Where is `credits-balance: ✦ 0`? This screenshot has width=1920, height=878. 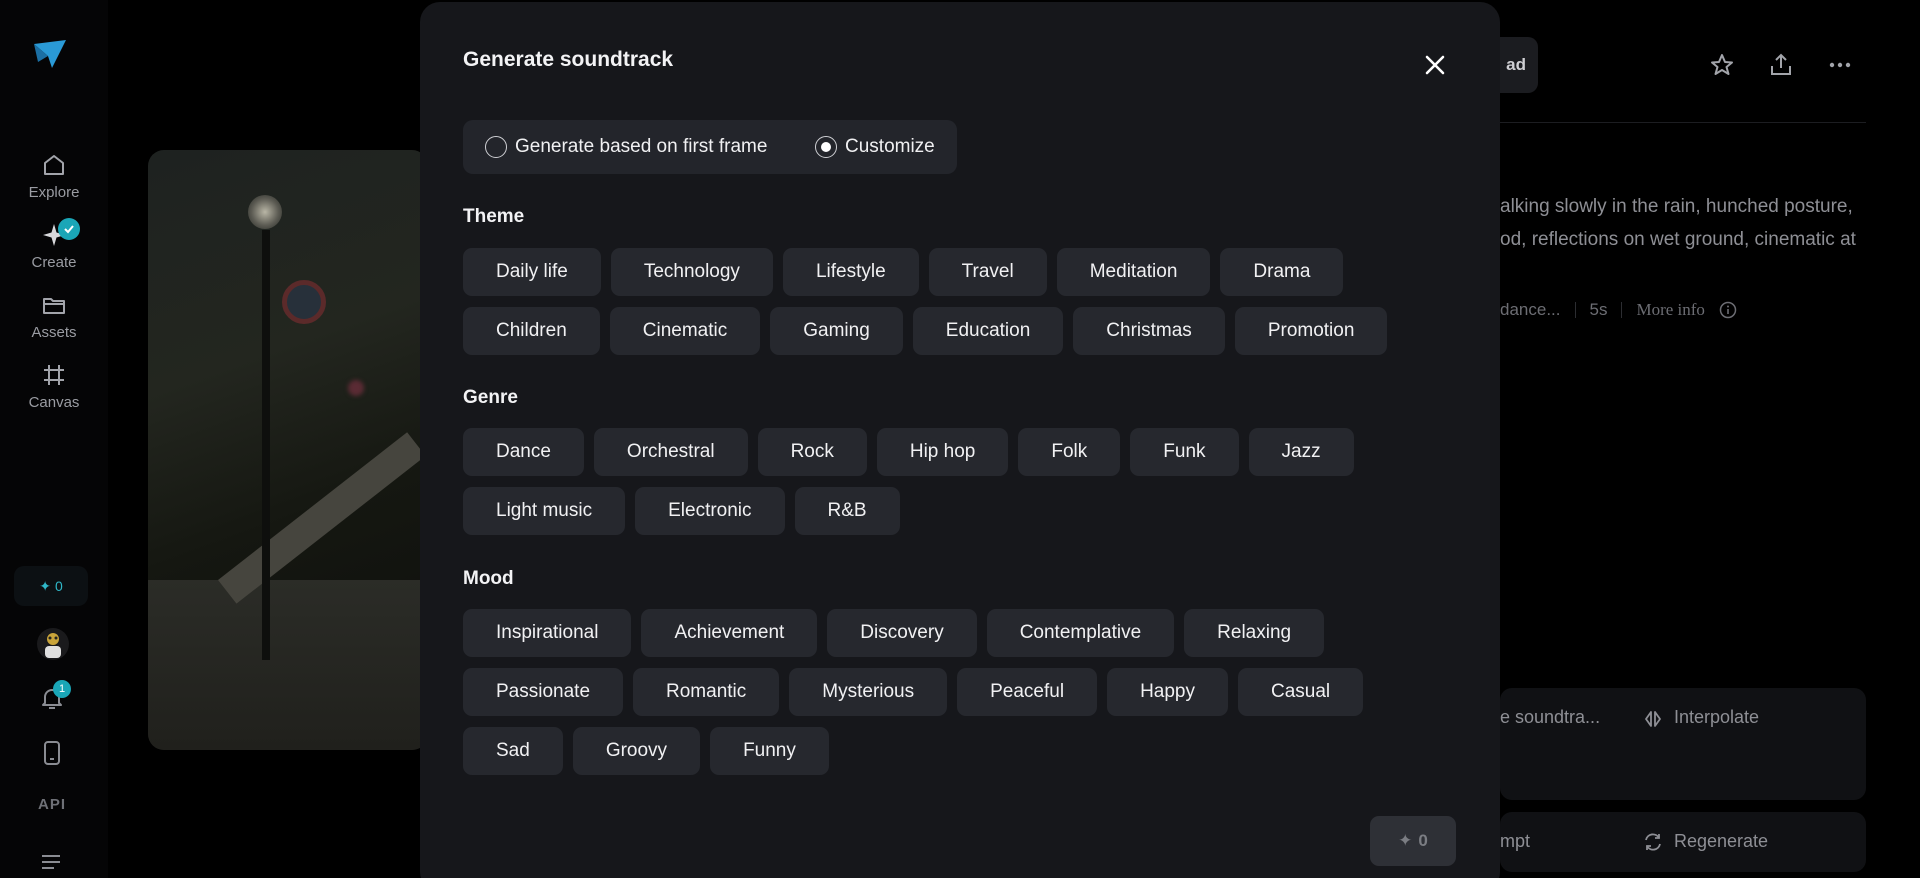 credits-balance: ✦ 0 is located at coordinates (51, 586).